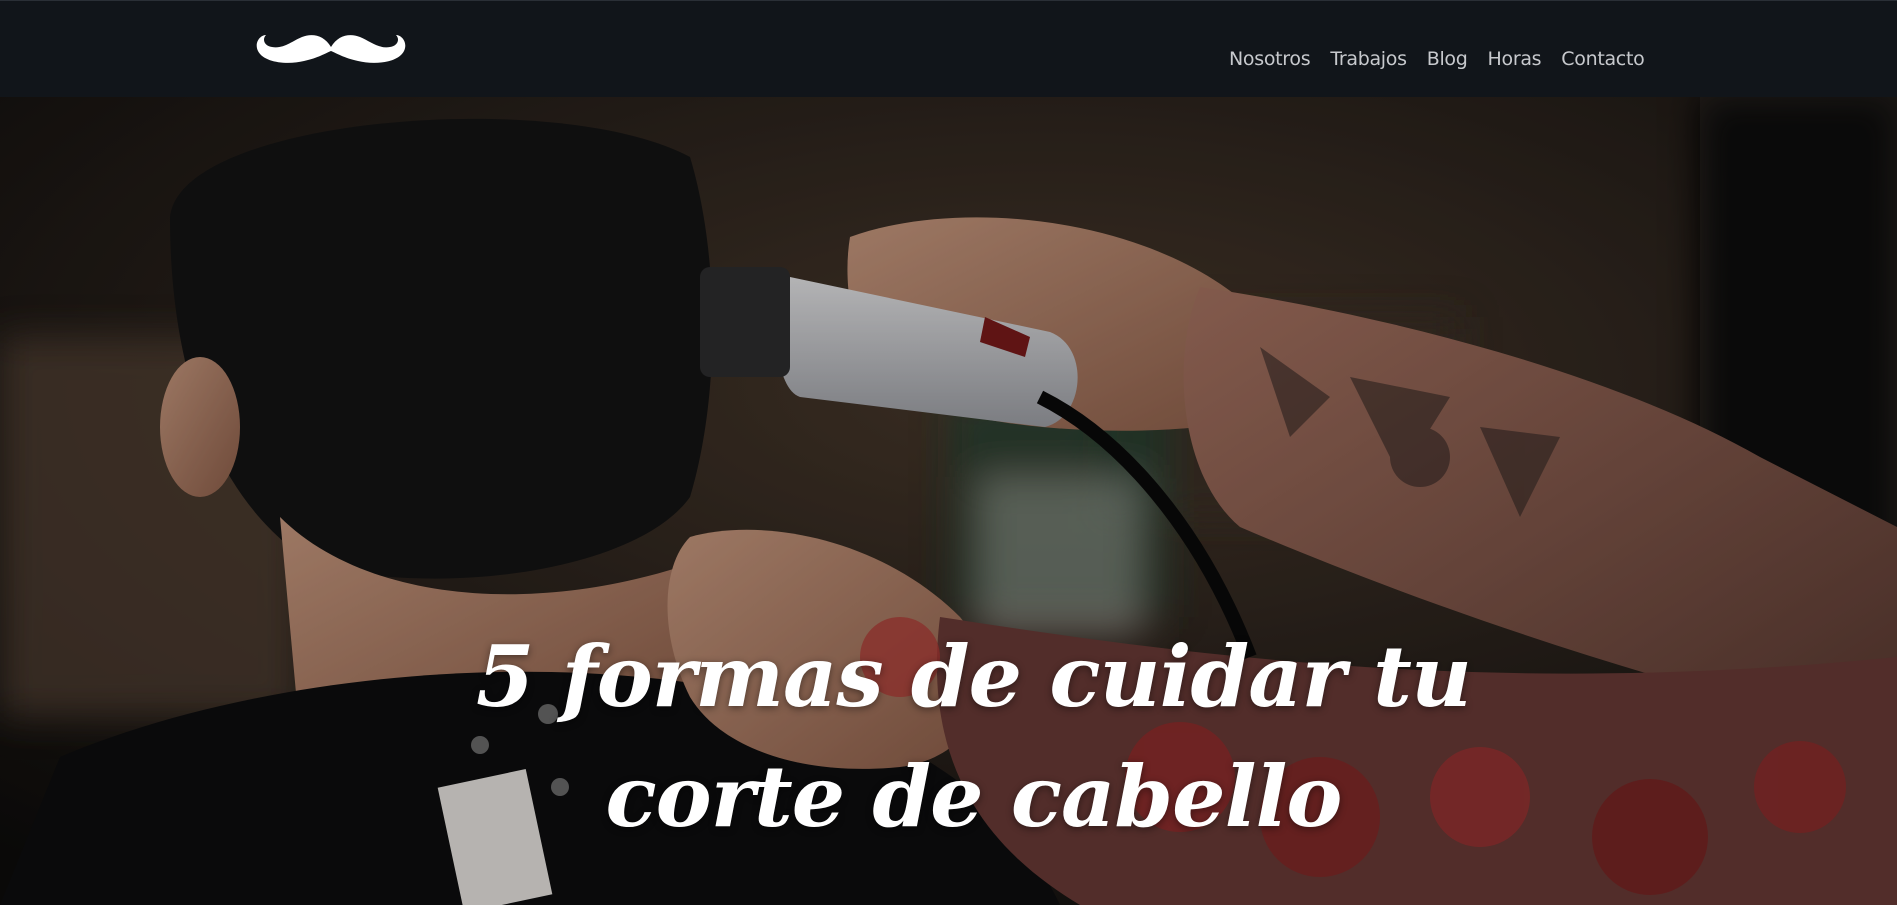  What do you see at coordinates (1602, 59) in the screenshot?
I see `nav-link-contacto: Contacto` at bounding box center [1602, 59].